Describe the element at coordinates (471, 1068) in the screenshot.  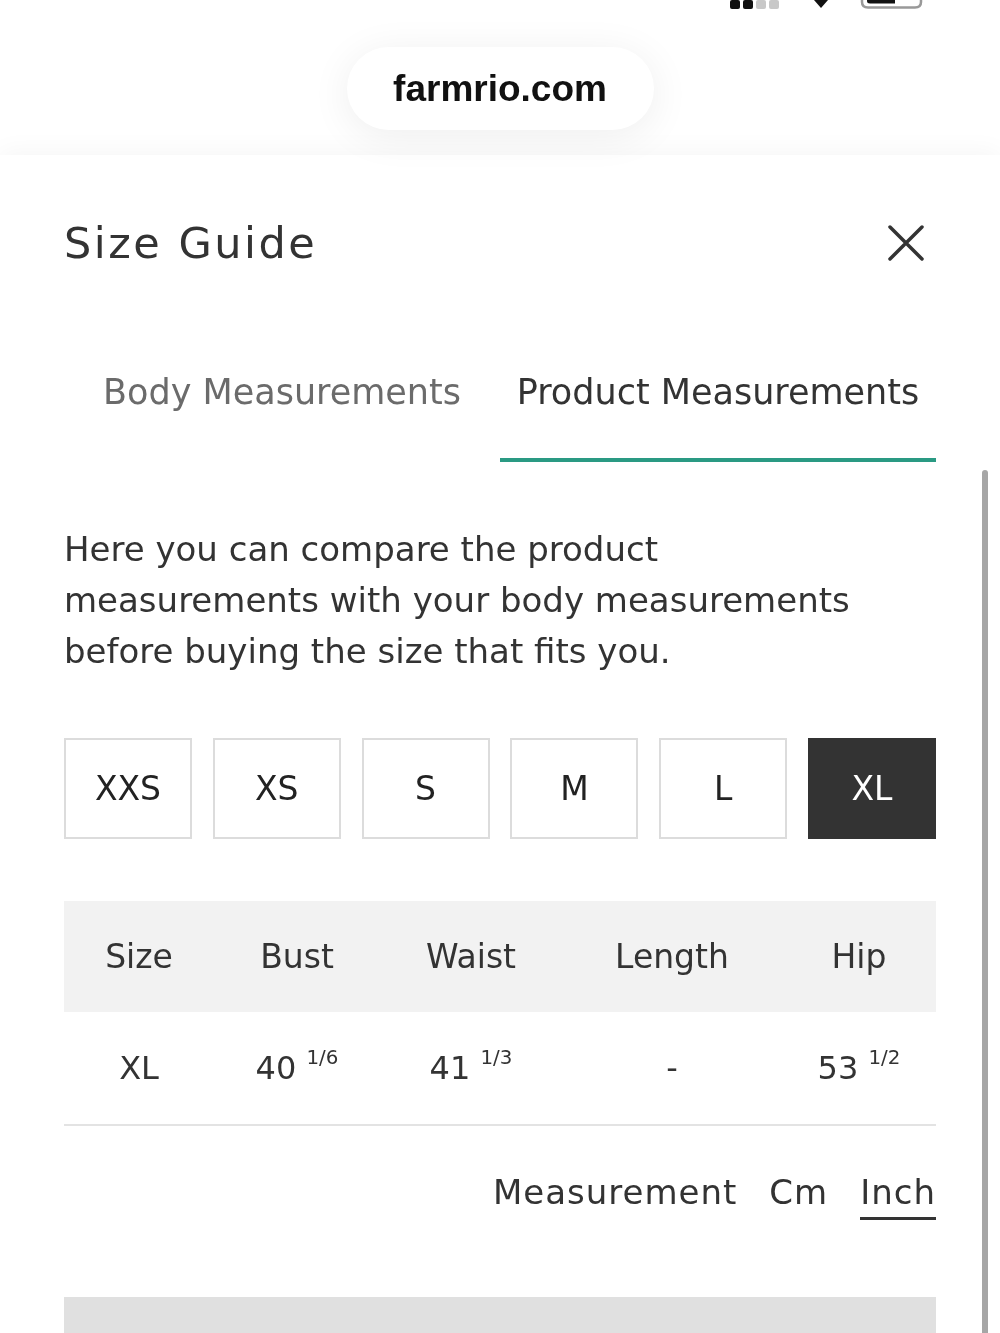
I see `table-cell: 41 $^{1/3}$` at that location.